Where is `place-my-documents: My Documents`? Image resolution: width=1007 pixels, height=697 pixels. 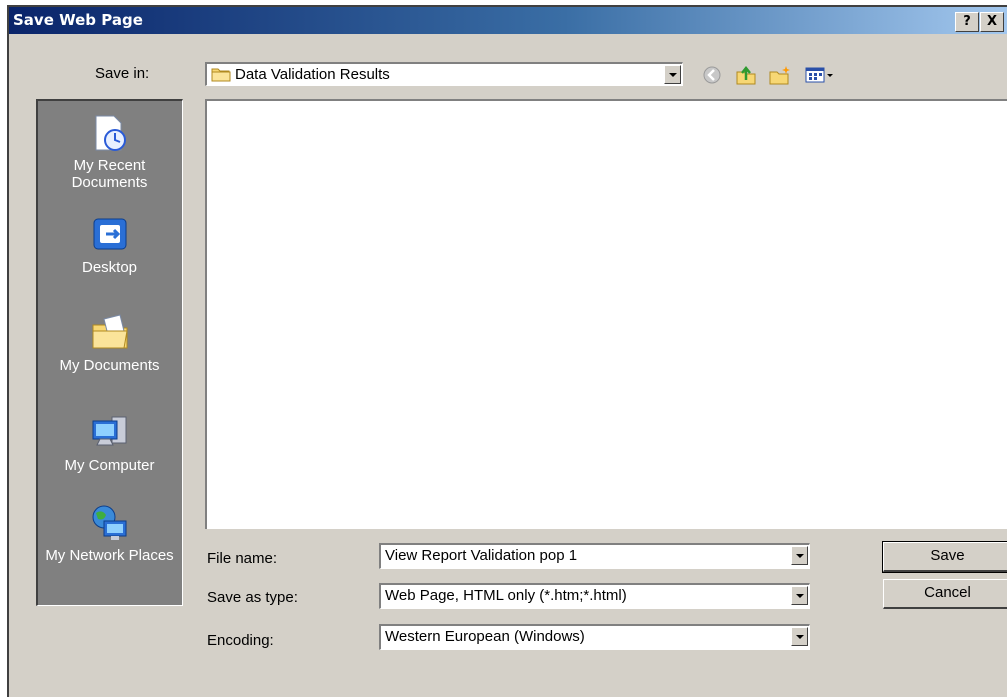 place-my-documents: My Documents is located at coordinates (109, 343).